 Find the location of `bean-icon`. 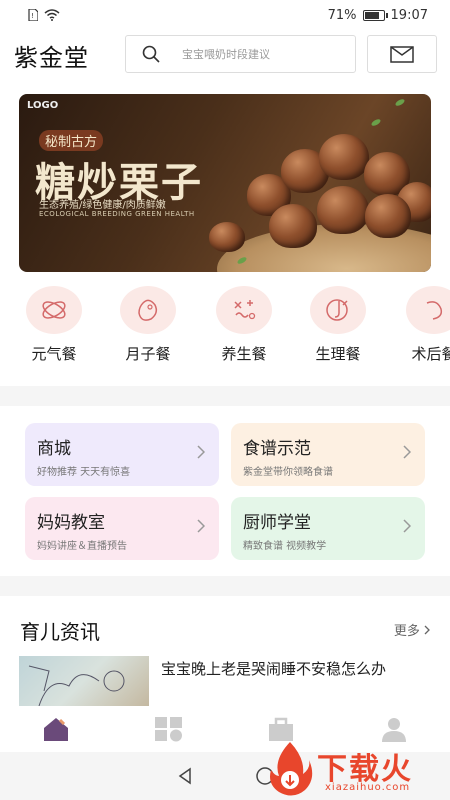

bean-icon is located at coordinates (148, 310).